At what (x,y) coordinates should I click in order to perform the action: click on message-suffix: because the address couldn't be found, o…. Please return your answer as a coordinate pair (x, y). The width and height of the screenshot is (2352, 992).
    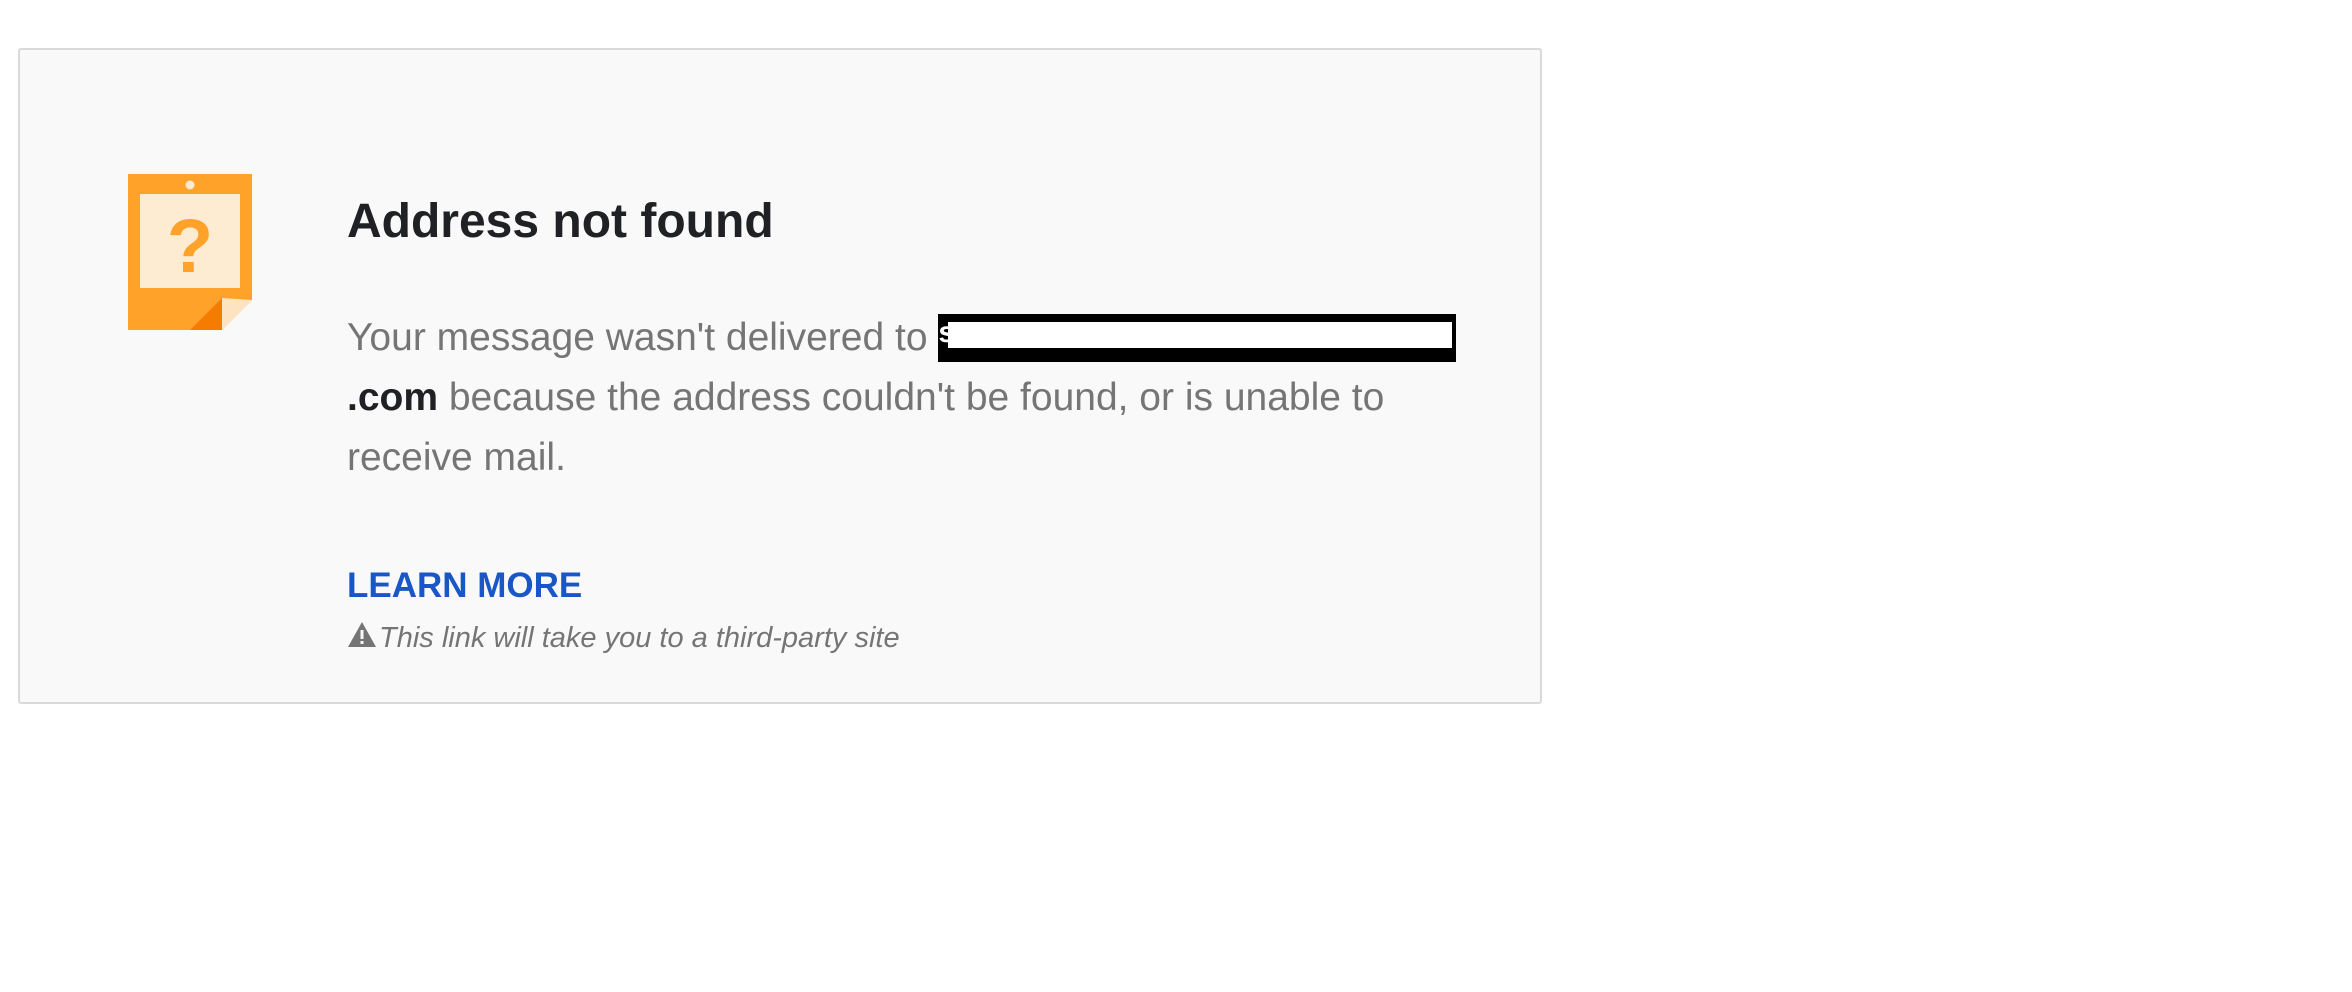
    Looking at the image, I should click on (866, 427).